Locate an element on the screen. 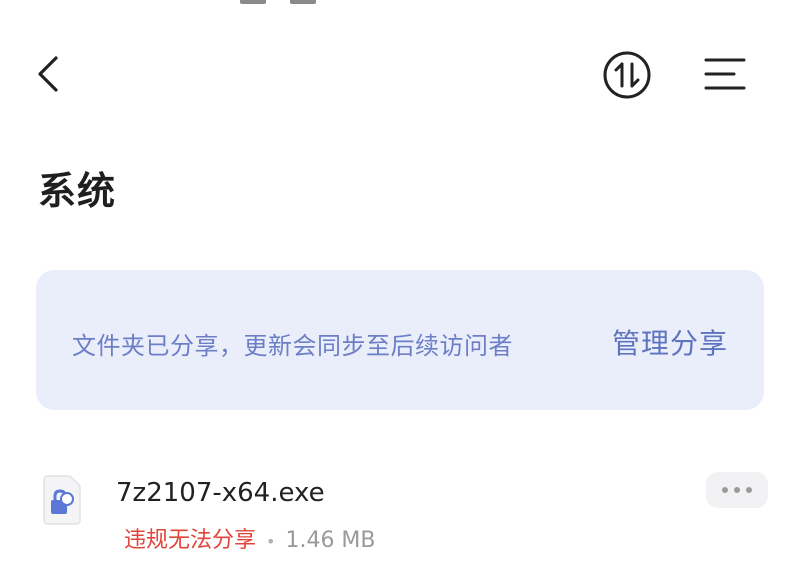 This screenshot has width=800, height=566. status-bar is located at coordinates (400, 4).